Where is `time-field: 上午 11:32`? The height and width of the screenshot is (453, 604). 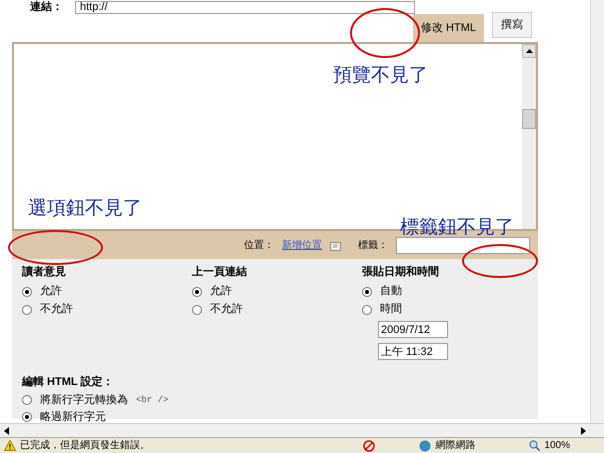
time-field: 上午 11:32 is located at coordinates (413, 351).